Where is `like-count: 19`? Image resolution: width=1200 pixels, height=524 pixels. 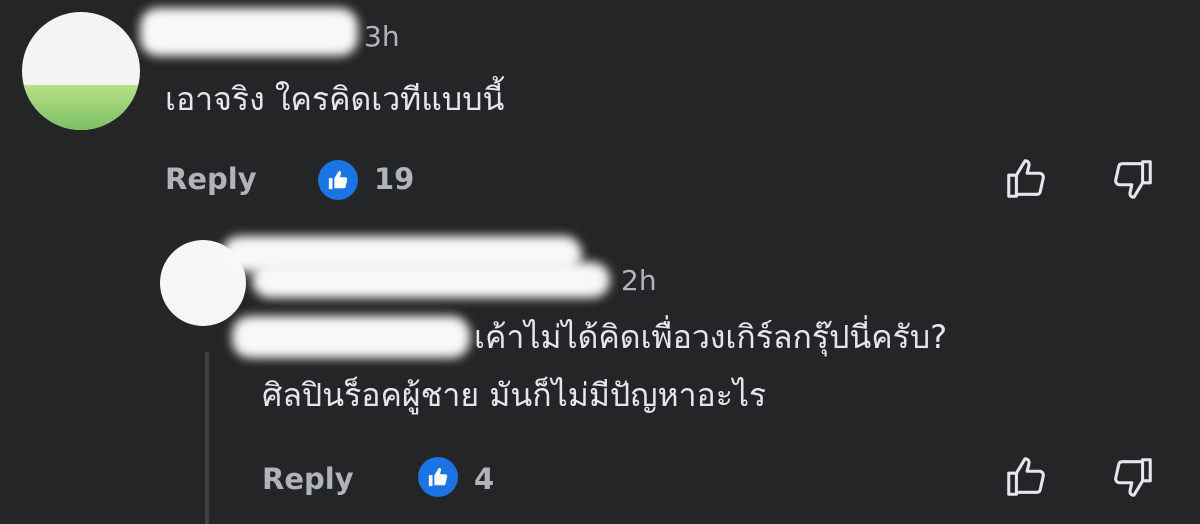
like-count: 19 is located at coordinates (394, 179).